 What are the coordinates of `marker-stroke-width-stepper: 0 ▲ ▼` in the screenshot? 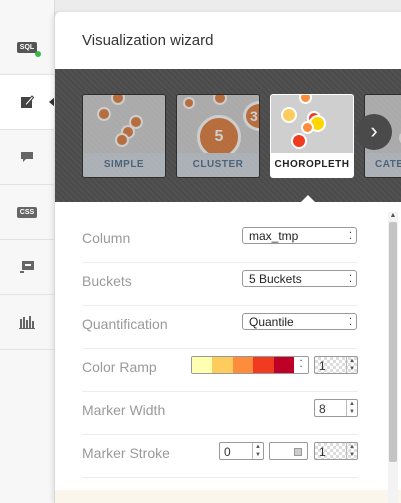 It's located at (241, 451).